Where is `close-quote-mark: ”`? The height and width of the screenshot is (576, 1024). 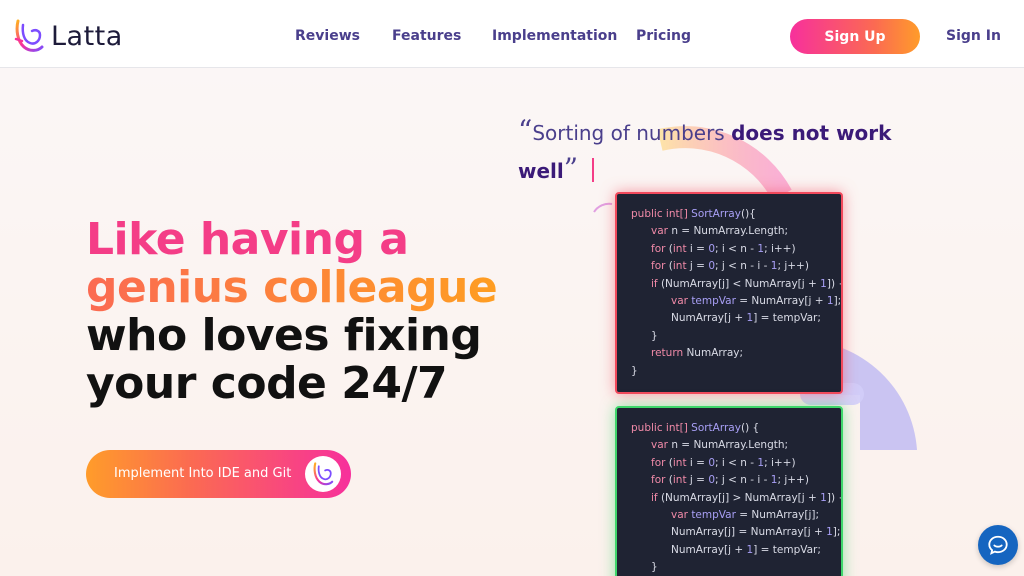
close-quote-mark: ” is located at coordinates (571, 168).